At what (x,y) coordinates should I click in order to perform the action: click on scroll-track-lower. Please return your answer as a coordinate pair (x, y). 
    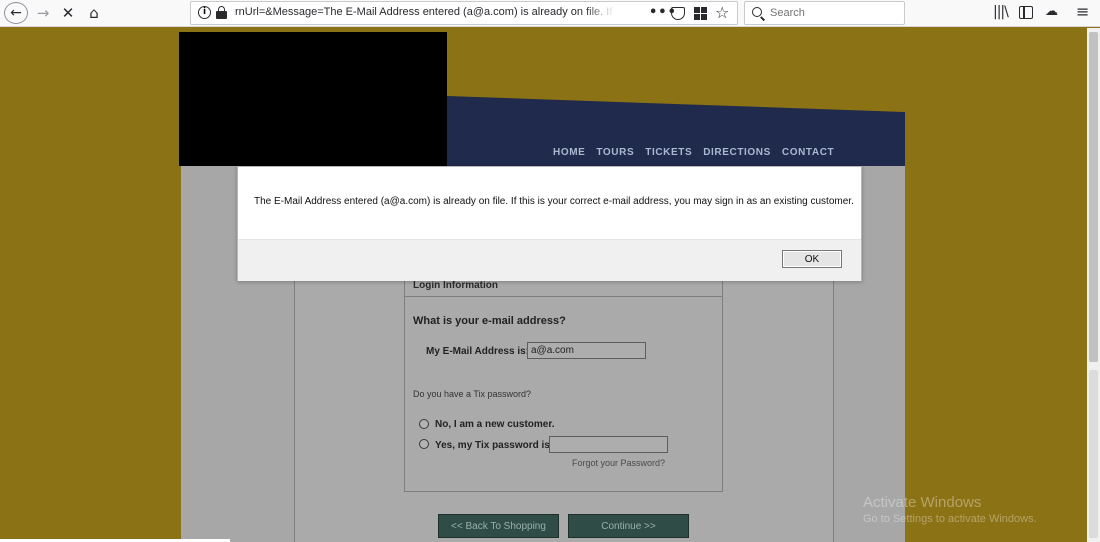
    Looking at the image, I should click on (1093, 454).